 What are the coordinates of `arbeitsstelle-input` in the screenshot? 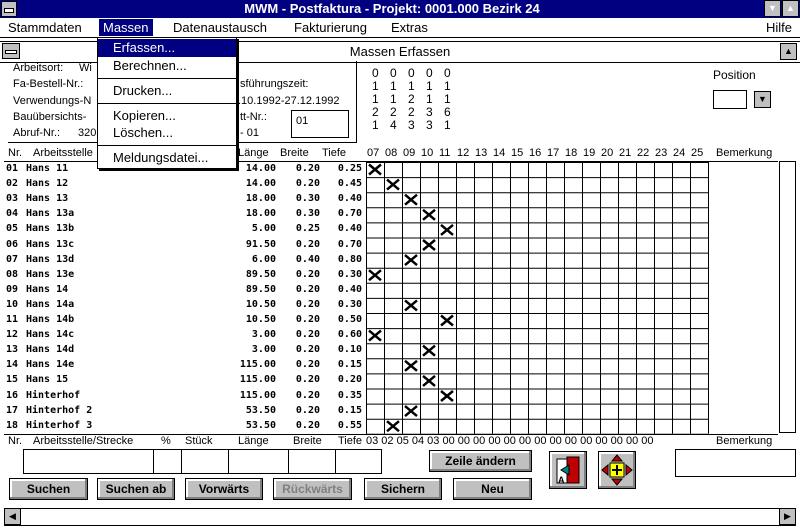 It's located at (88, 461).